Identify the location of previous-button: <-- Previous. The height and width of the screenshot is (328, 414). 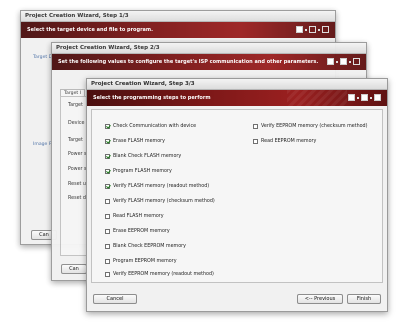
(320, 299).